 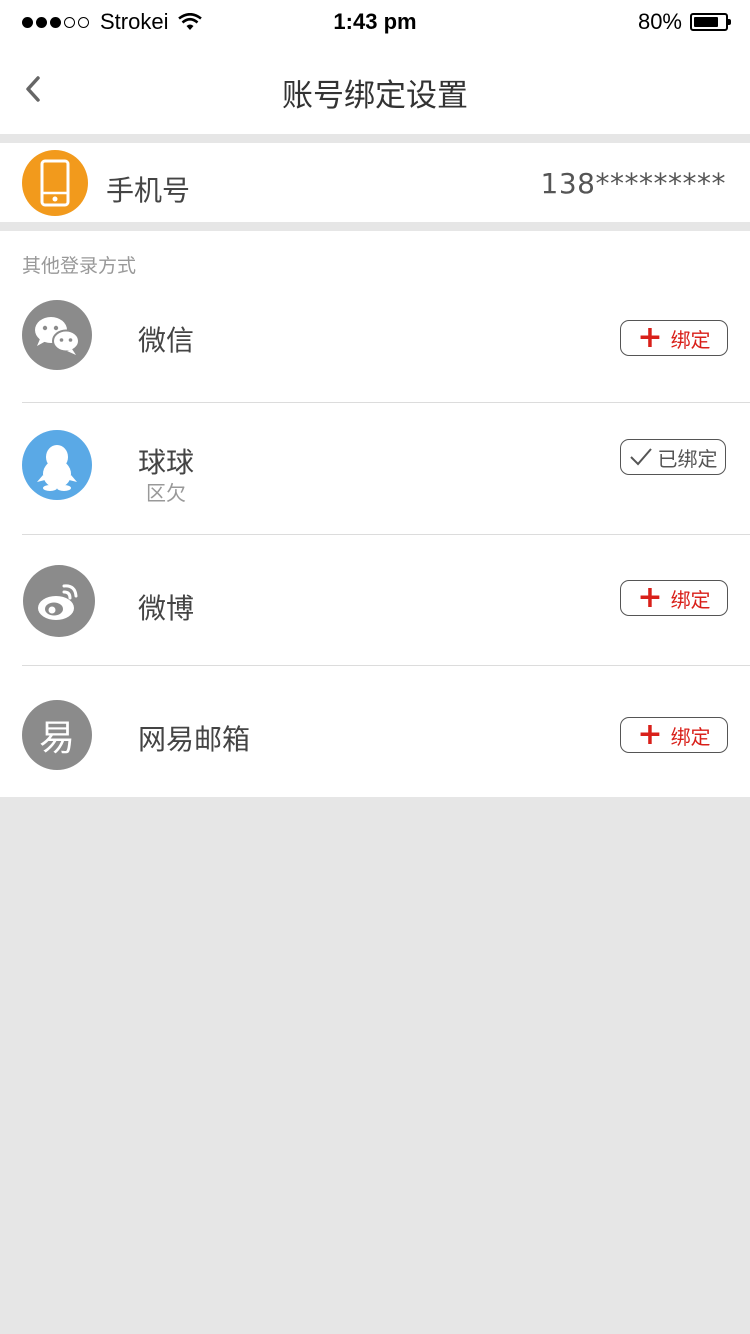 I want to click on page-title: 账号绑定设置, so click(x=375, y=96).